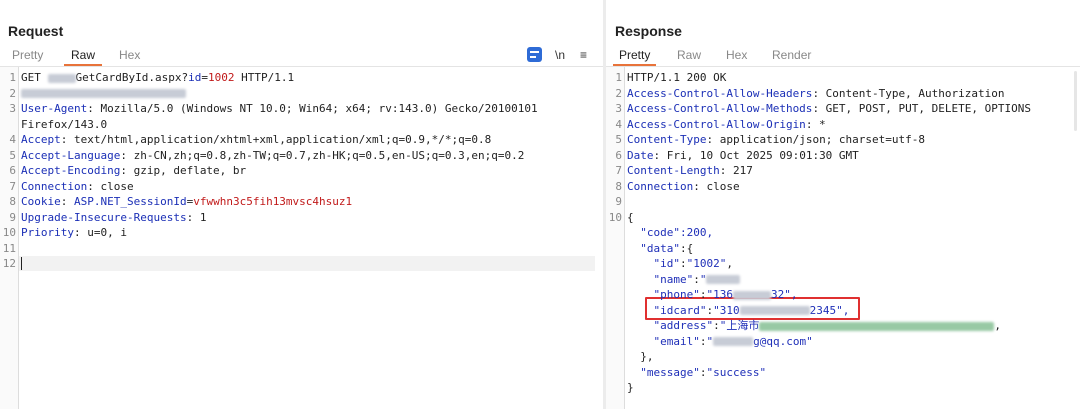  Describe the element at coordinates (301, 124) in the screenshot. I see `request-line: Firefox/143.0` at that location.